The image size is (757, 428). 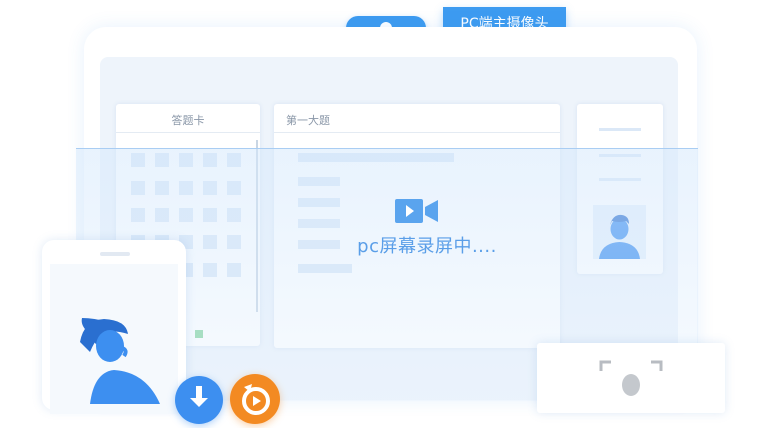 I want to click on face-scan-icon, so click(x=631, y=378).